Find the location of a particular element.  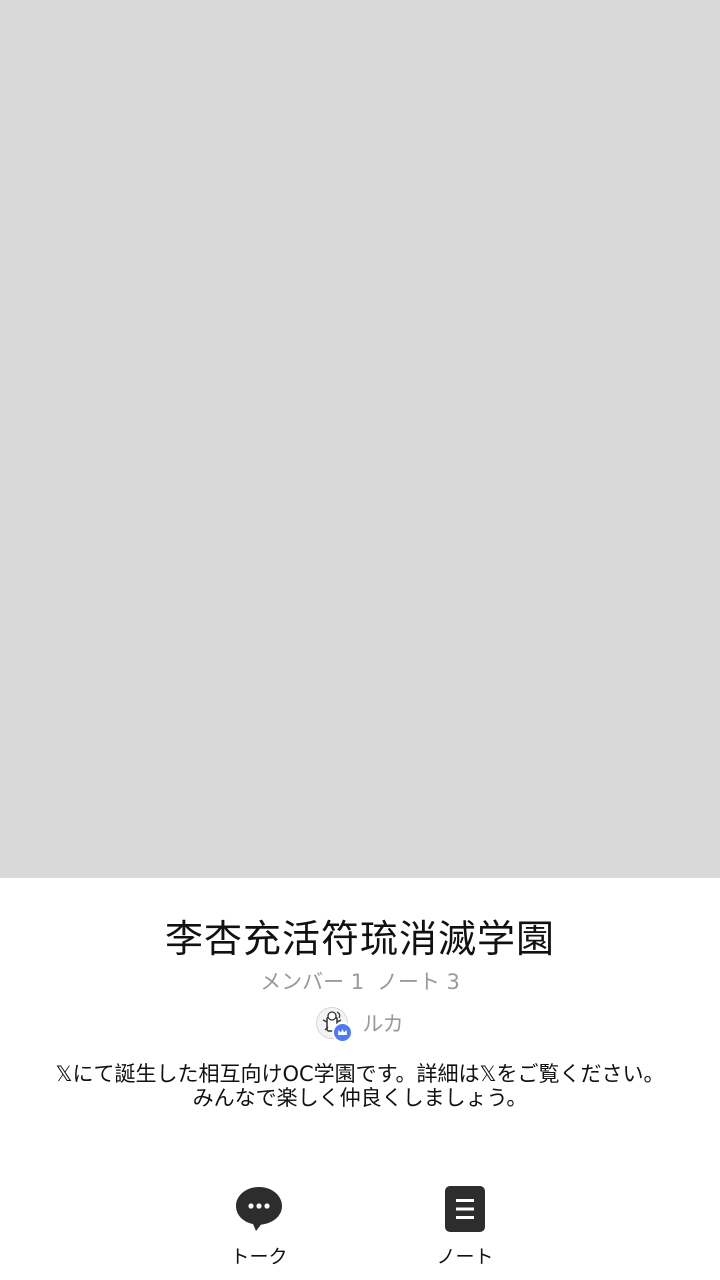

description-line: 𝕏にて誕生した相互向けOC学園です。詳細は𝕏をご覧ください。 is located at coordinates (360, 1074).